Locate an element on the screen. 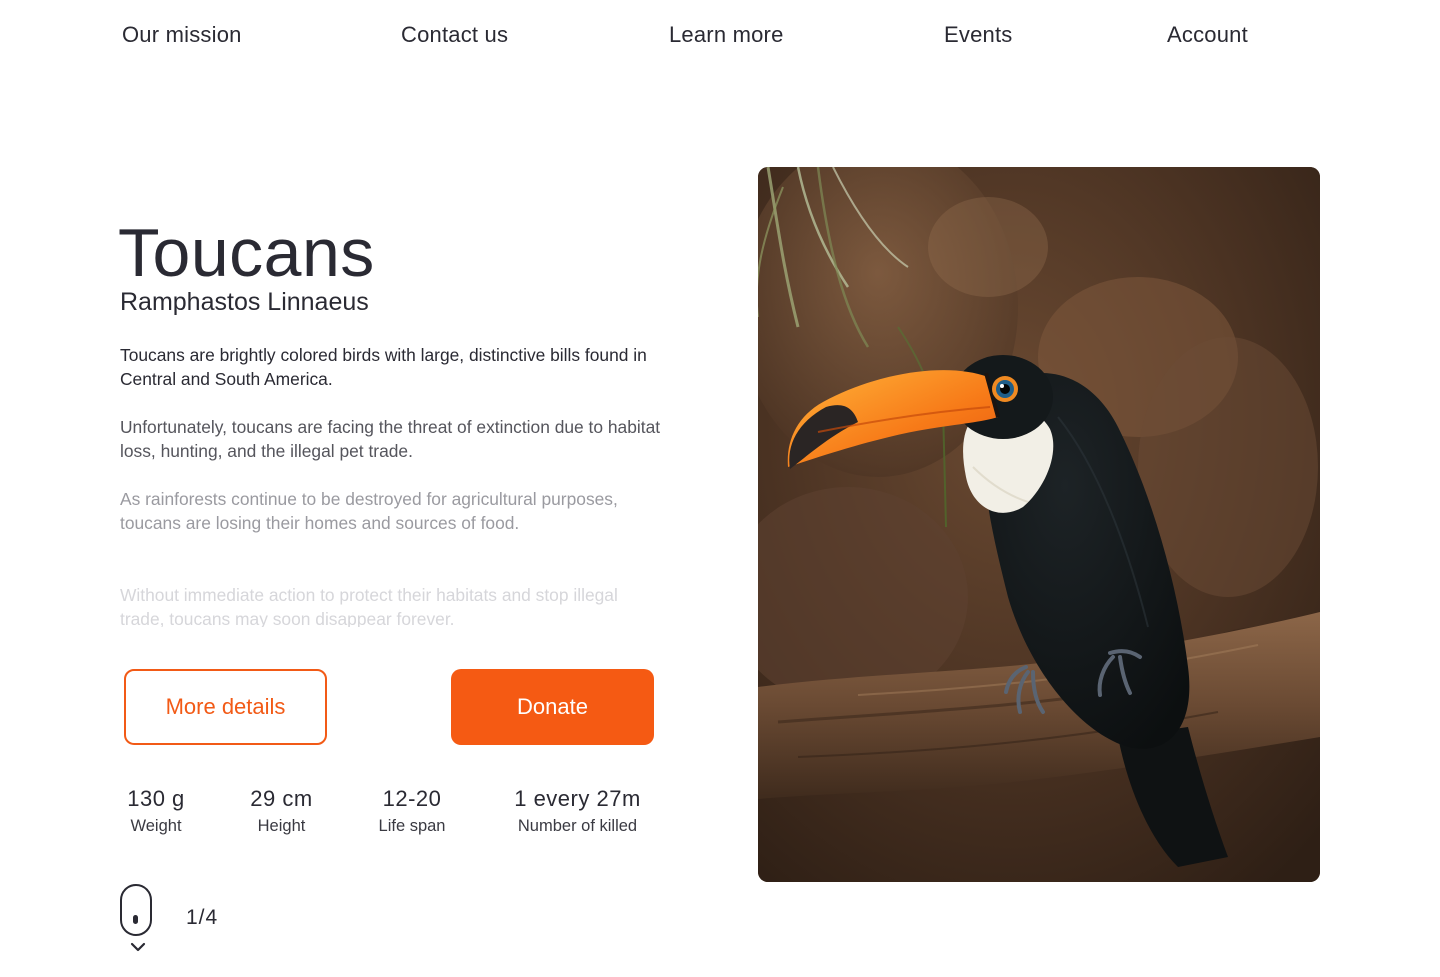  stat-value: 130 g is located at coordinates (156, 798).